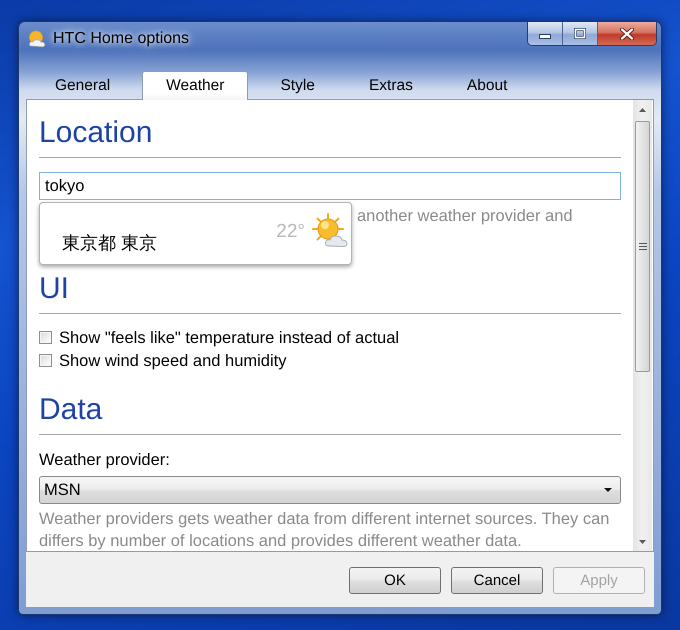 This screenshot has width=680, height=630. I want to click on field-label: Weather provider:, so click(104, 460).